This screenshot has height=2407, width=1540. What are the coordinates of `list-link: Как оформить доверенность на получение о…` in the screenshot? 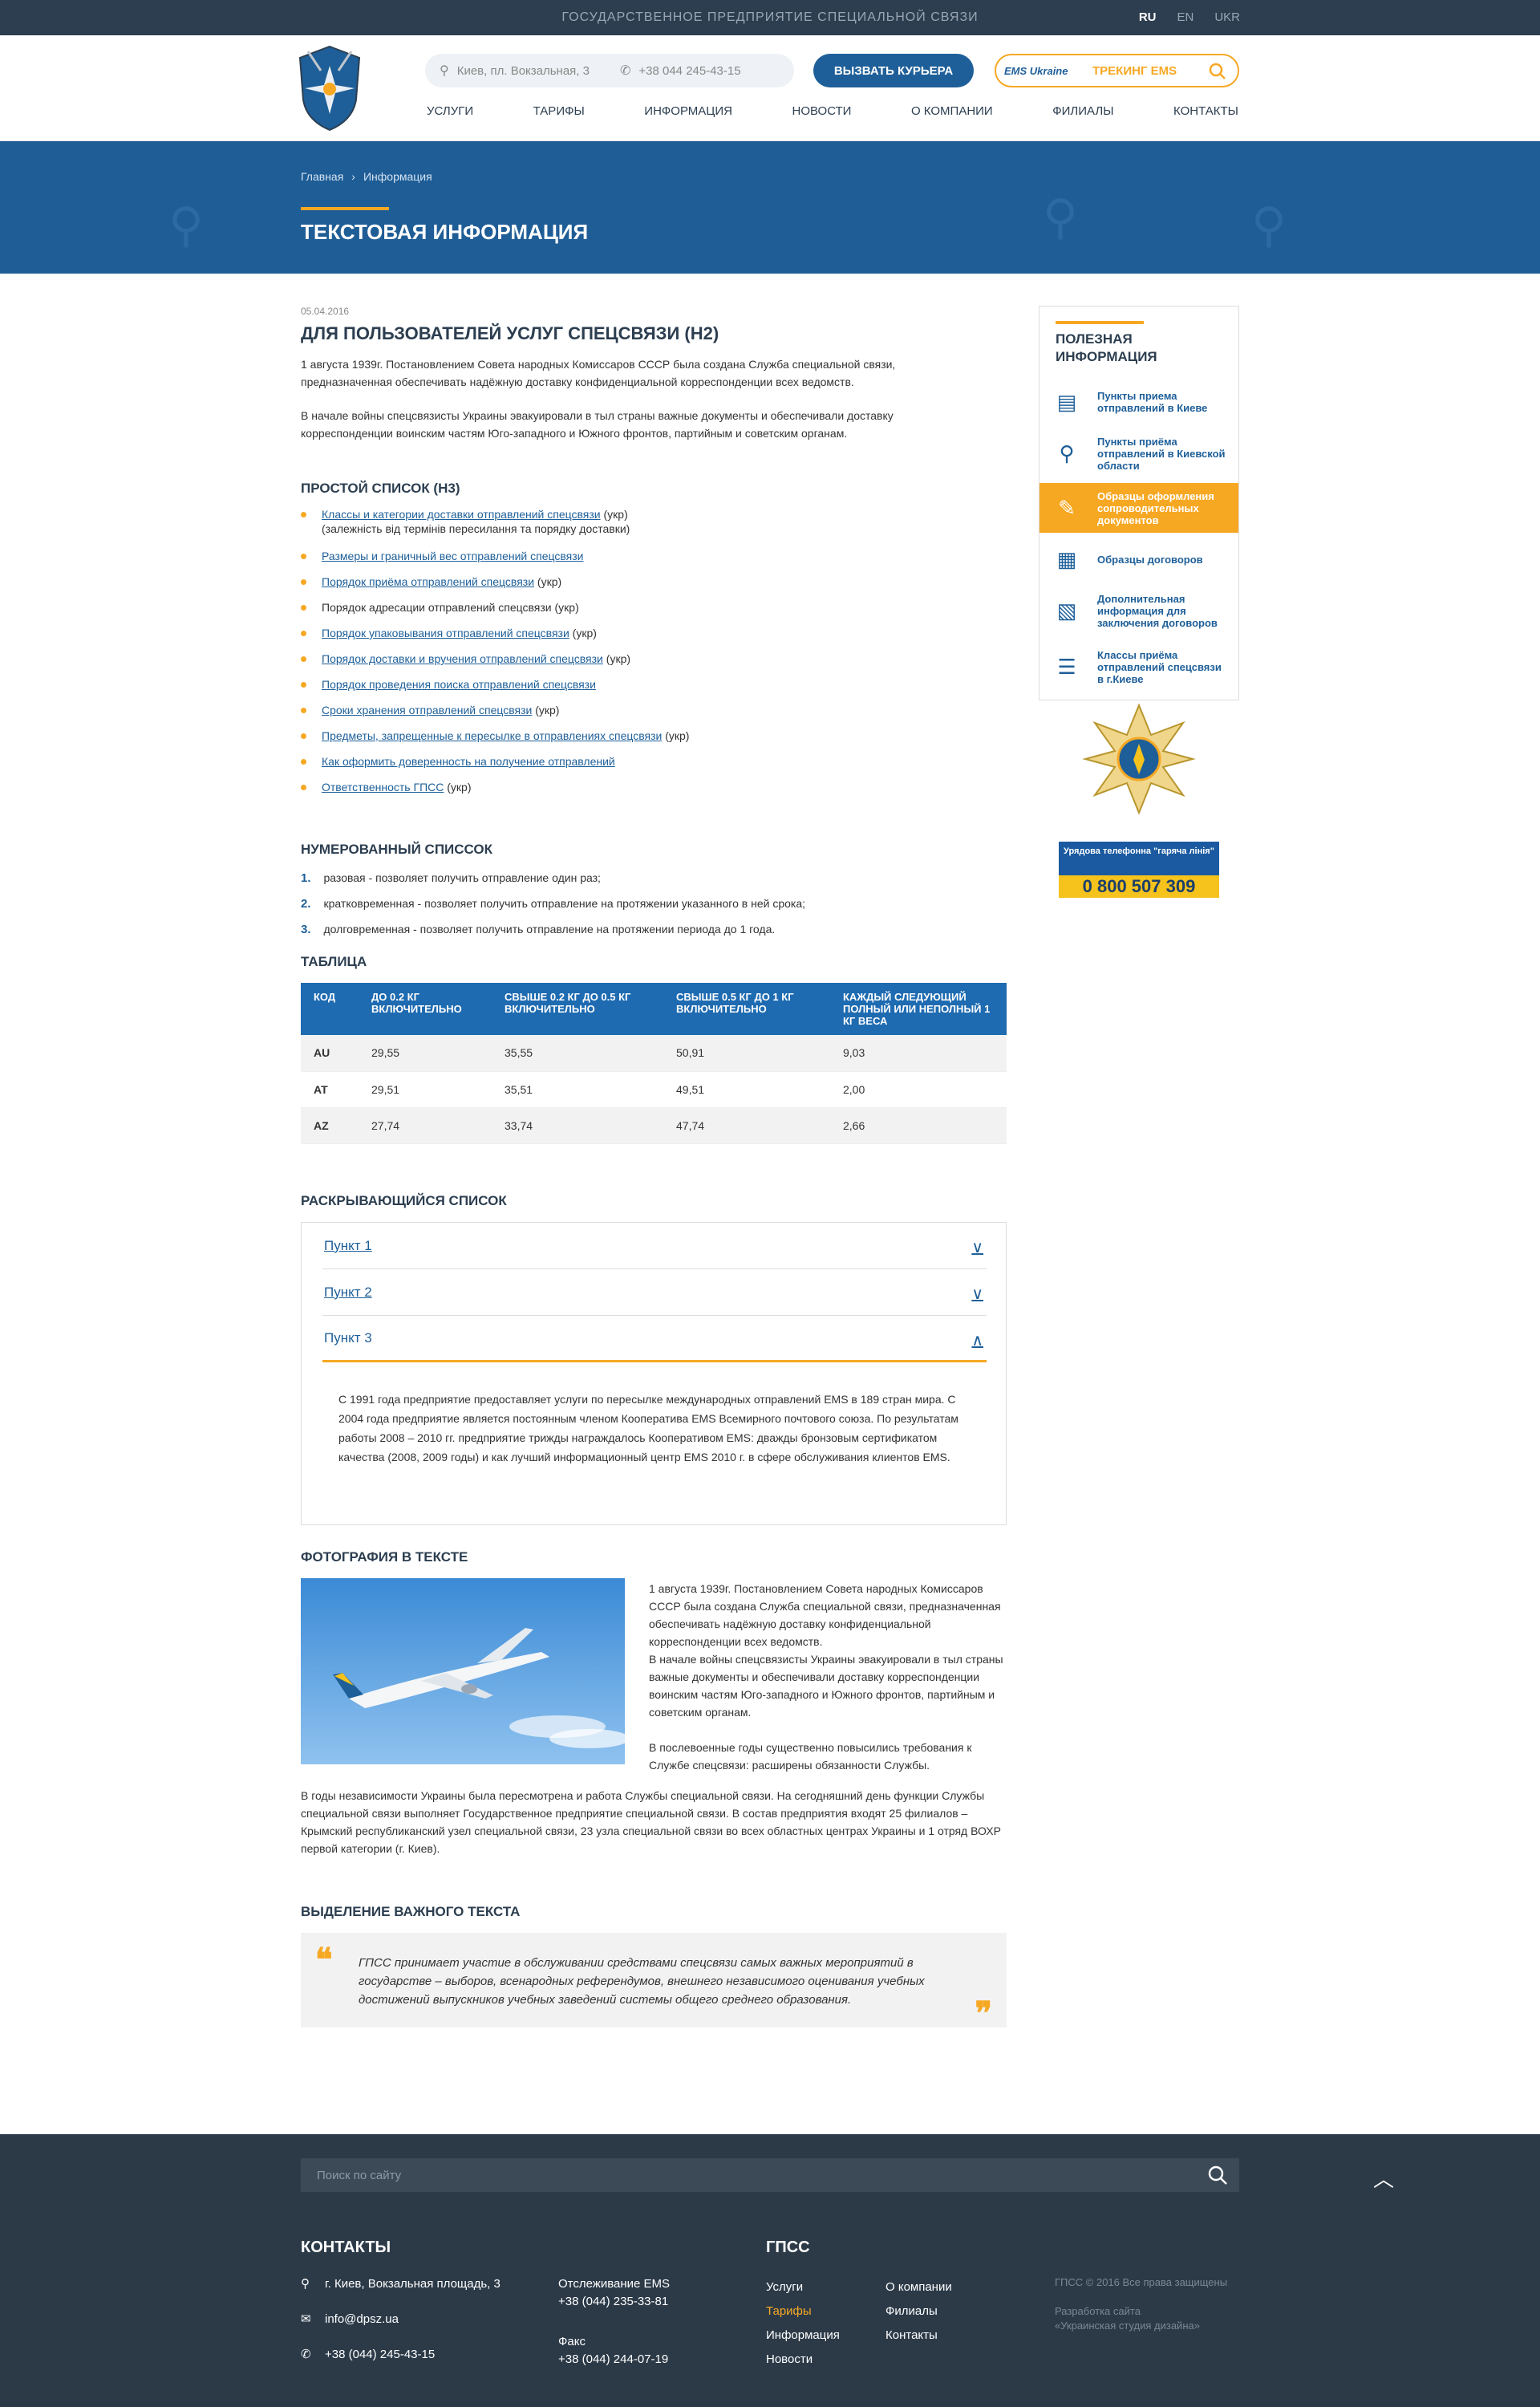 It's located at (468, 761).